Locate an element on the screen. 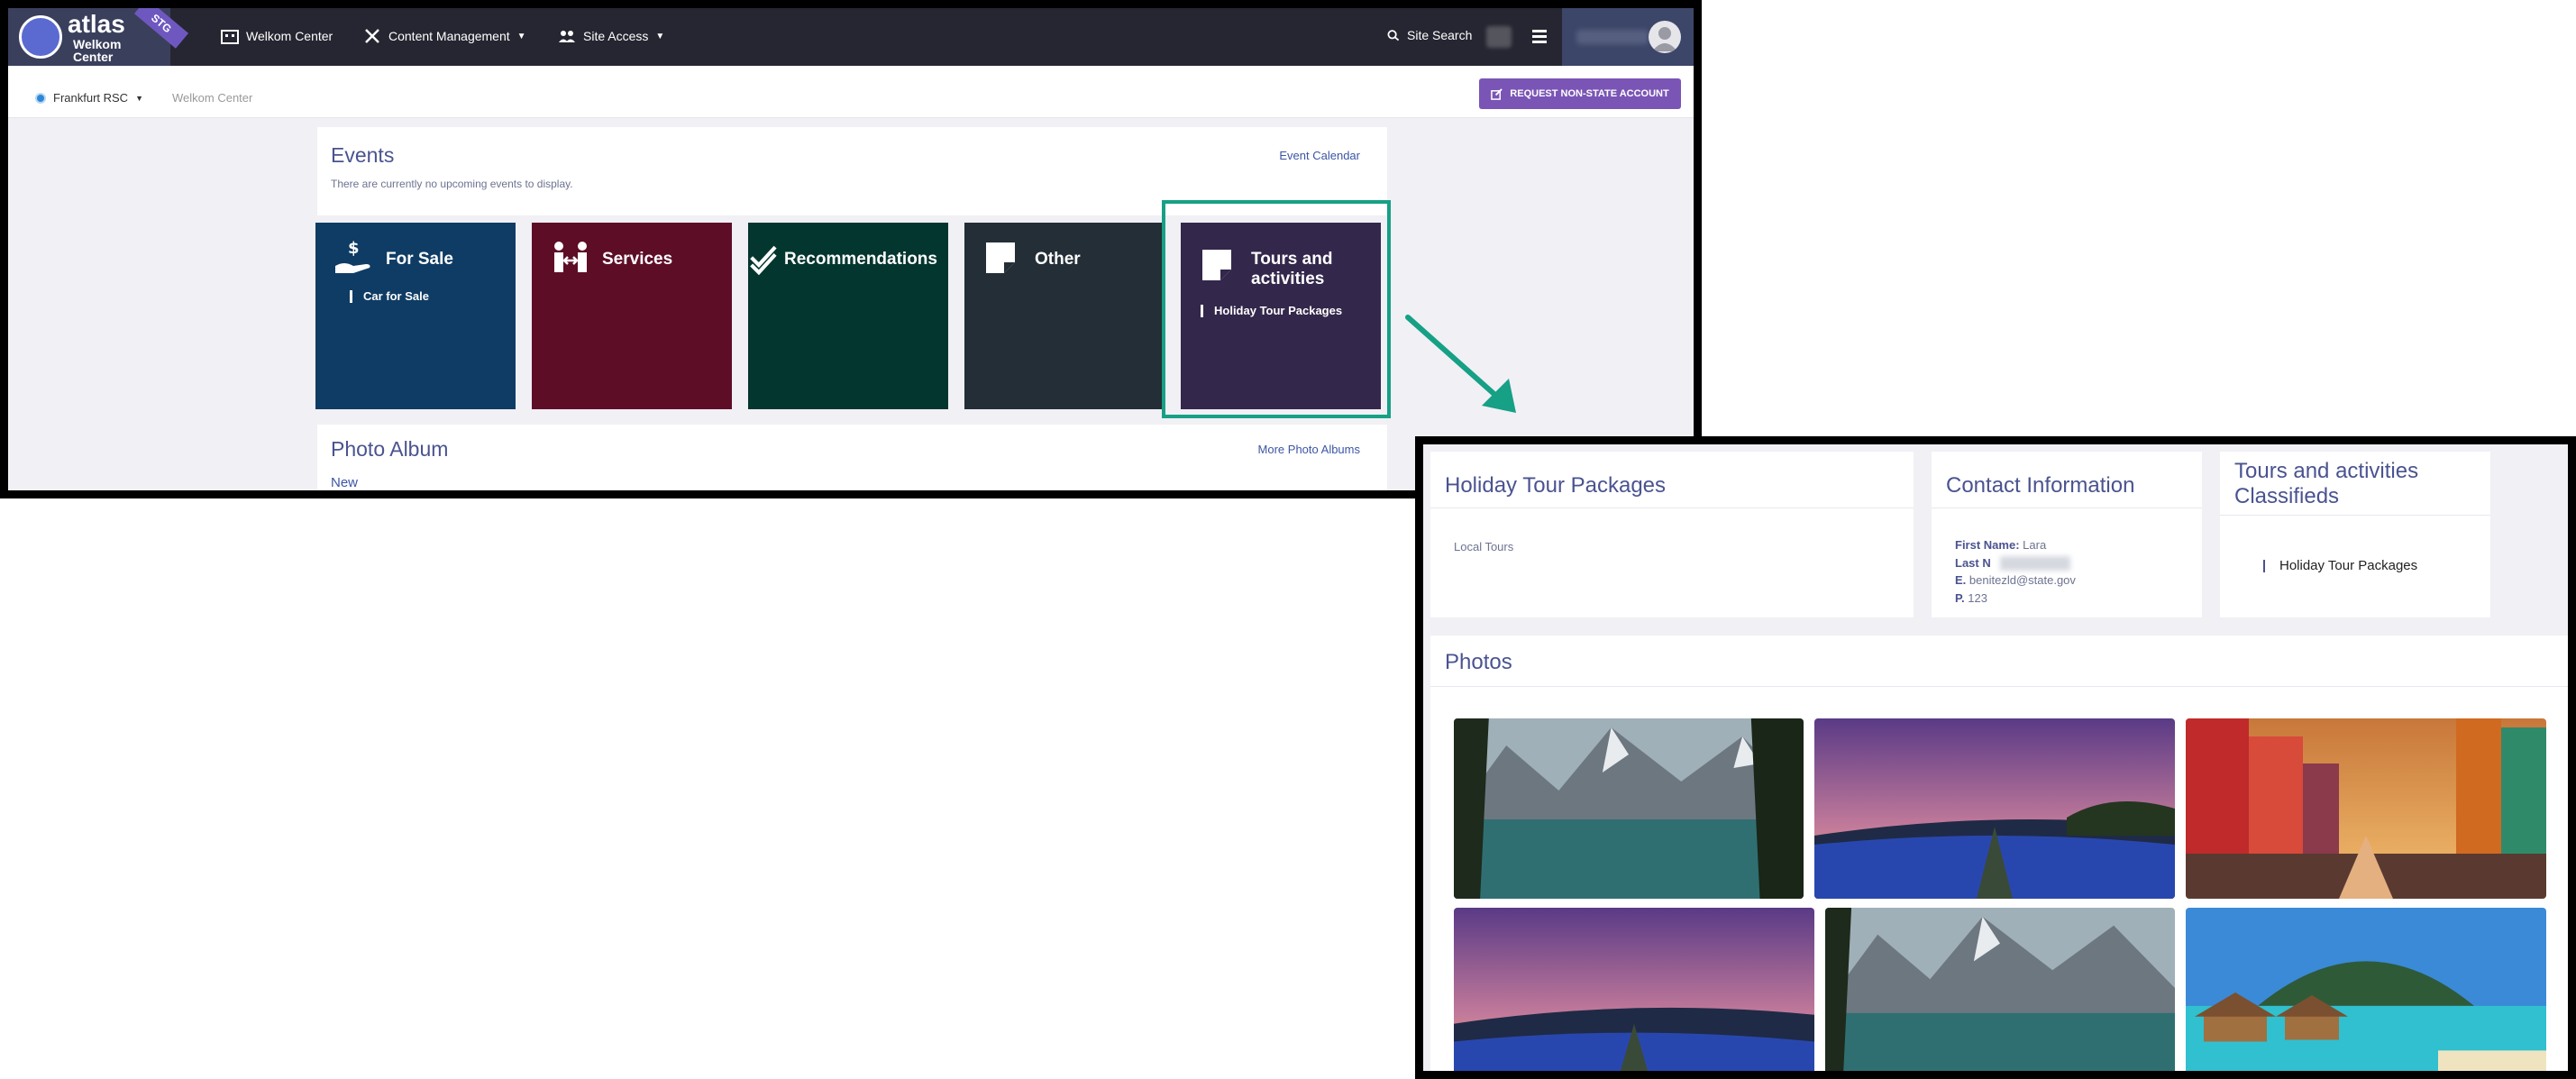  location-selector: Frankfurt RSC ▼ is located at coordinates (89, 98).